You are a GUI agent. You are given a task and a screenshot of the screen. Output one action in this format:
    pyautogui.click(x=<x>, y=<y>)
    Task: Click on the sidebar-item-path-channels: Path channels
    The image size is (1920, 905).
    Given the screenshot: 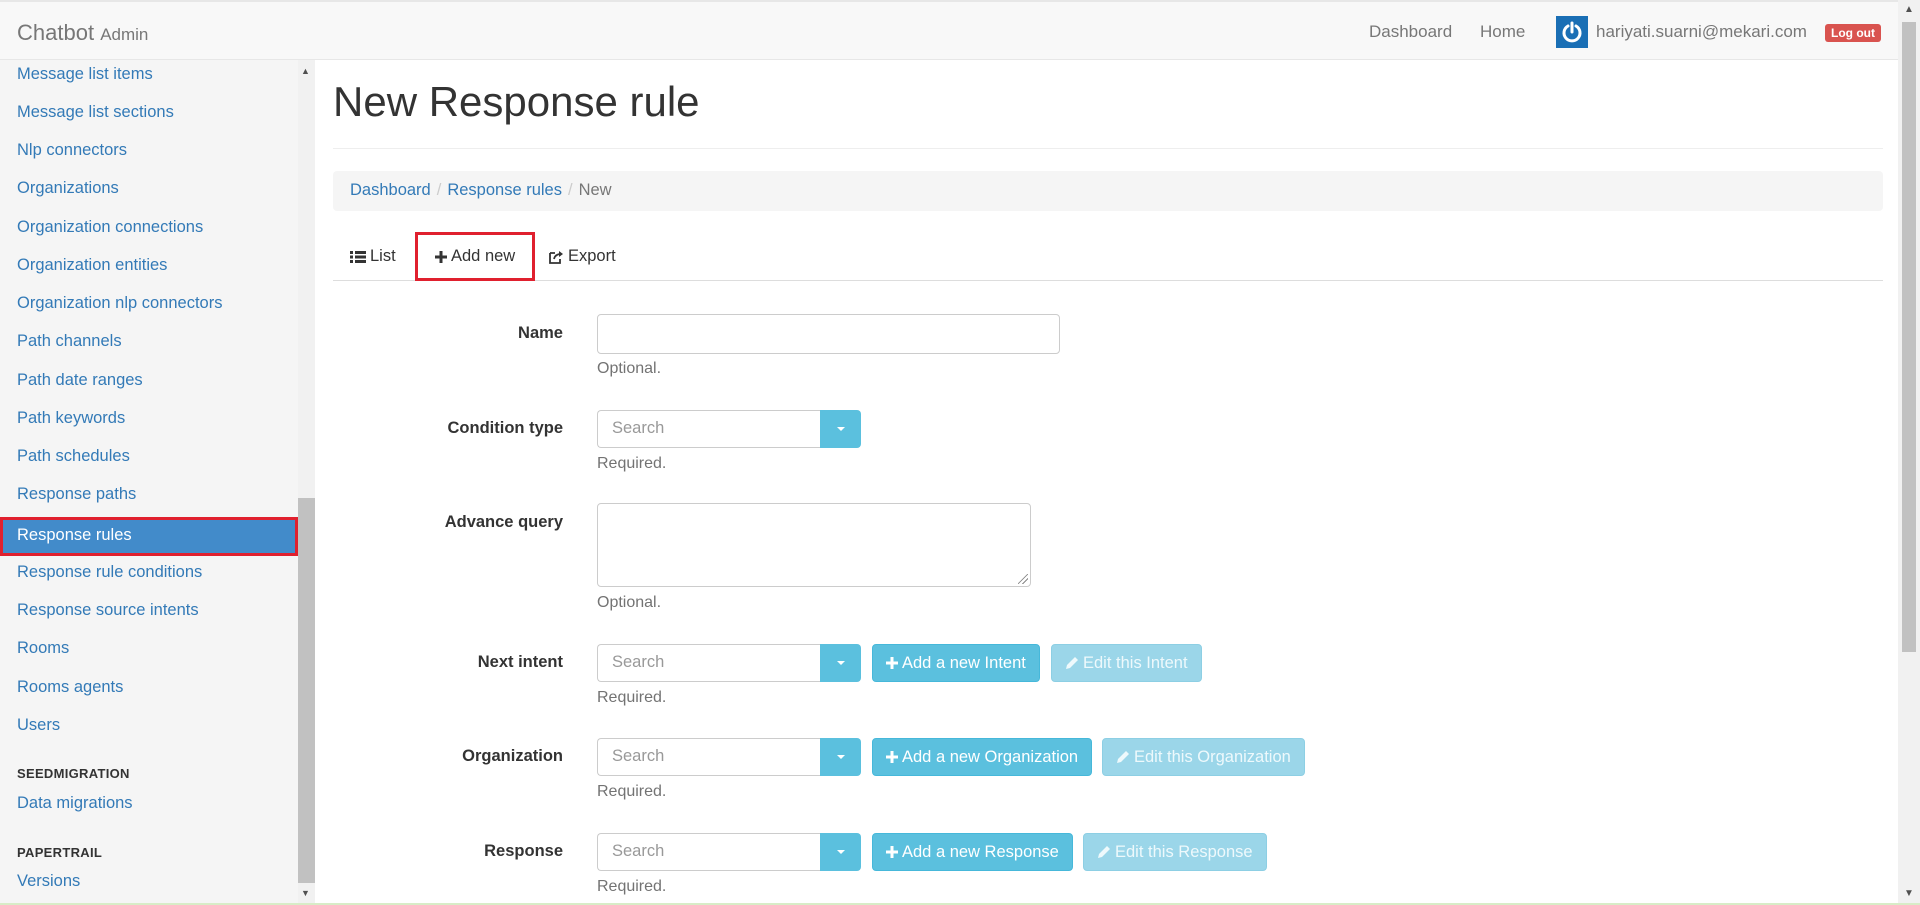 What is the action you would take?
    pyautogui.click(x=149, y=342)
    